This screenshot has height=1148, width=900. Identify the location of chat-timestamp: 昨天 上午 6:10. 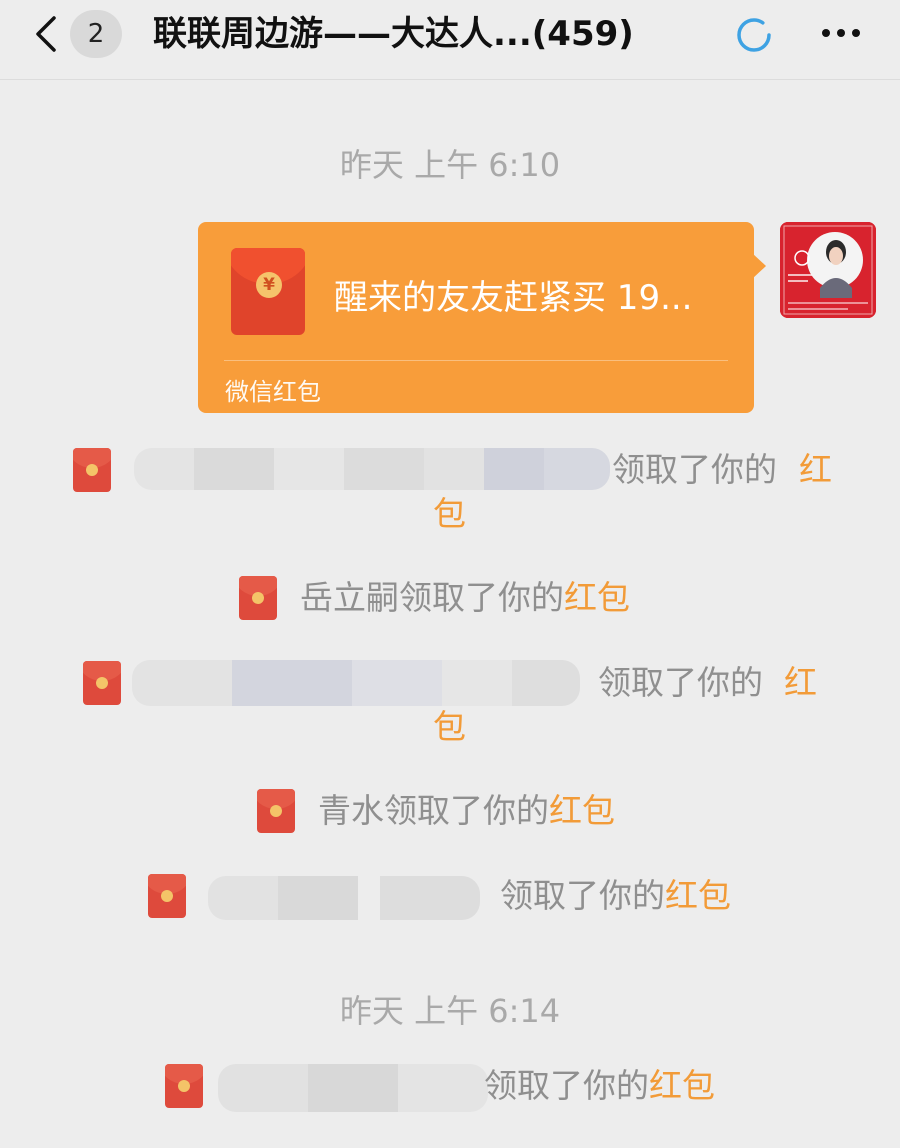
(450, 165).